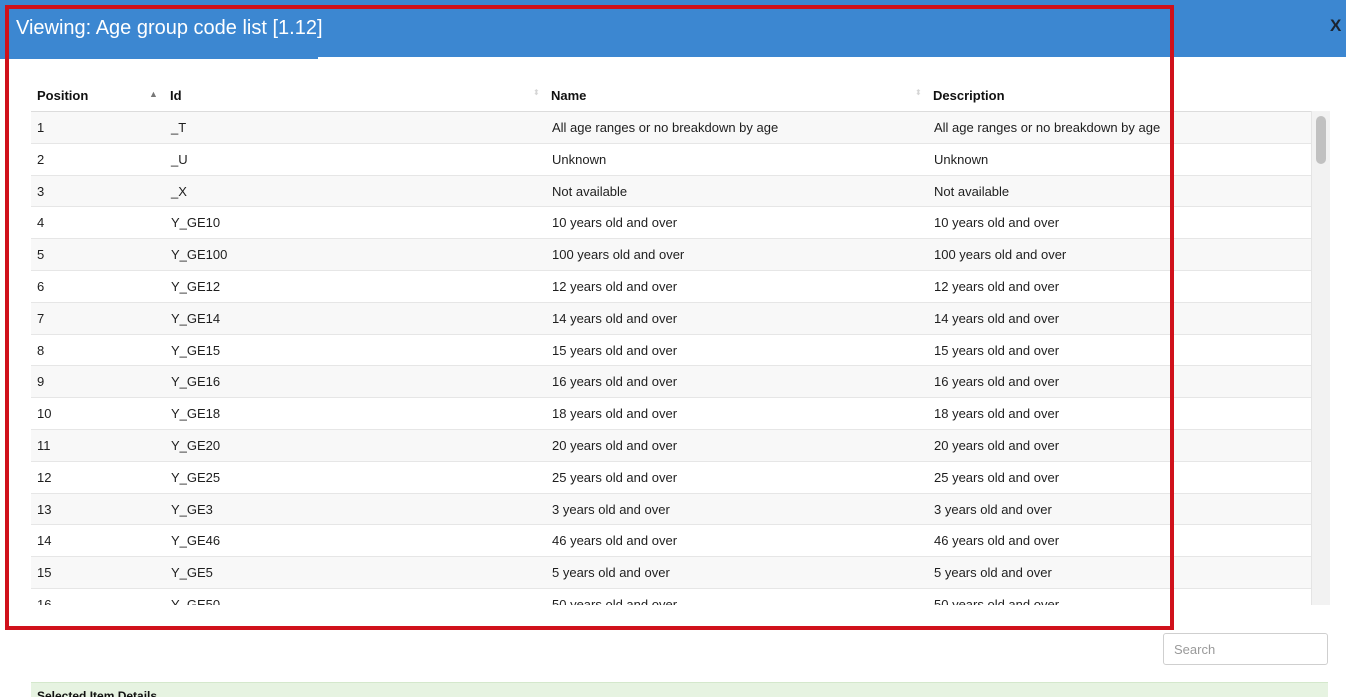  What do you see at coordinates (196, 350) in the screenshot?
I see `cell-id: Y_GE15` at bounding box center [196, 350].